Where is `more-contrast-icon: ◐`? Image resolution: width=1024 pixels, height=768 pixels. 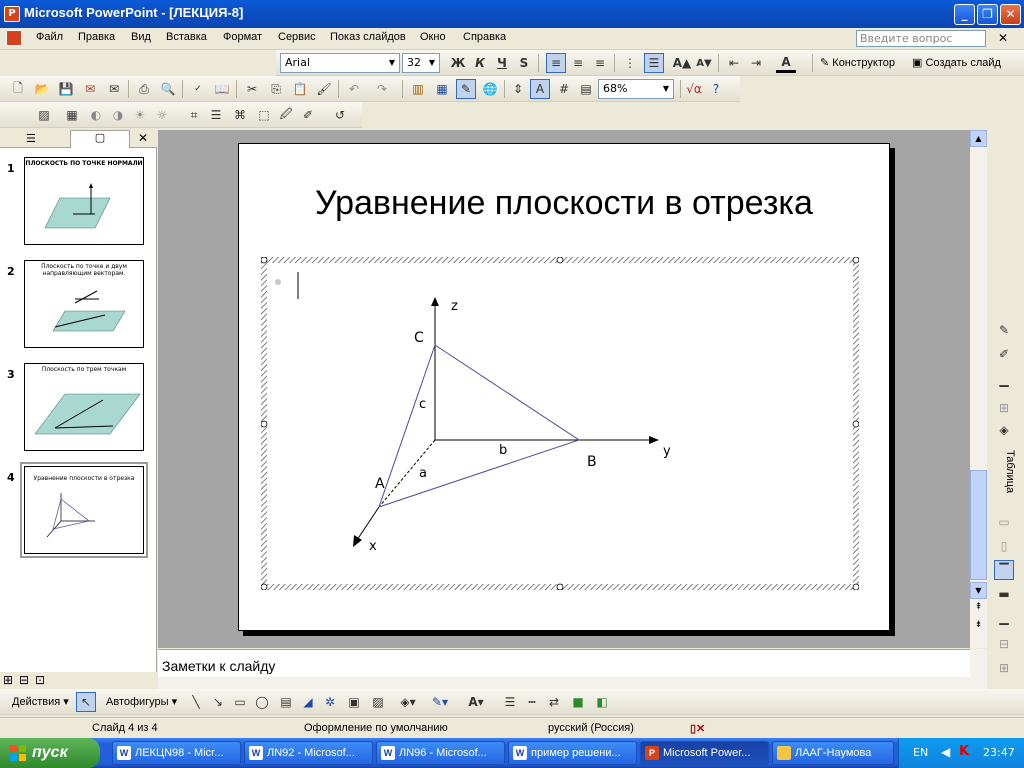 more-contrast-icon: ◐ is located at coordinates (96, 115).